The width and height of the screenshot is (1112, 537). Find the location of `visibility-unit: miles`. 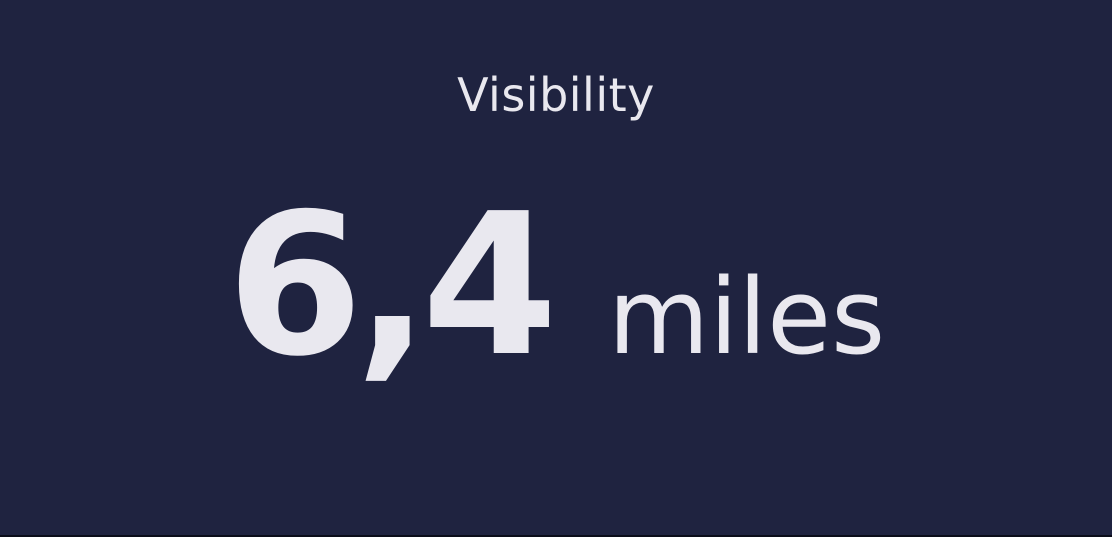

visibility-unit: miles is located at coordinates (746, 317).